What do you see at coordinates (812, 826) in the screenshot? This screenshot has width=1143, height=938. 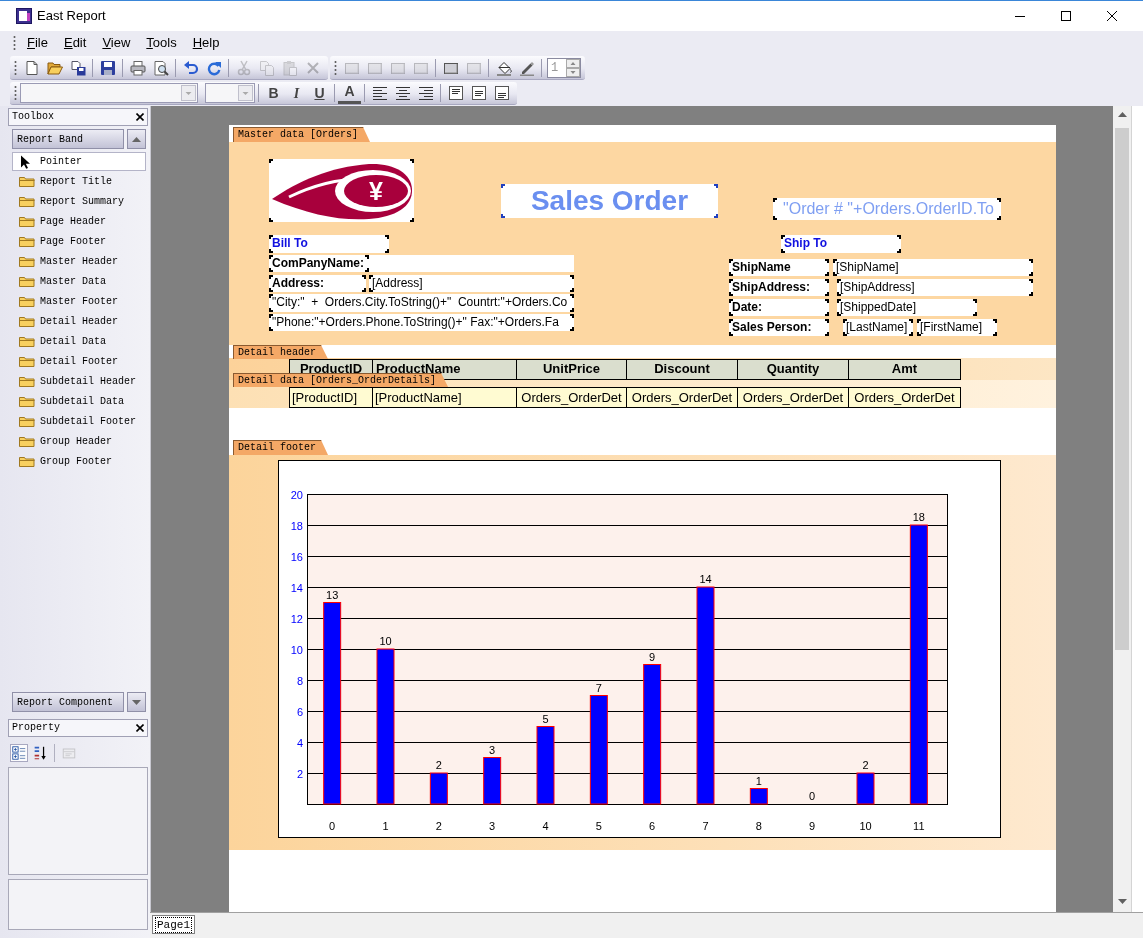 I see `x-axis-label: 9` at bounding box center [812, 826].